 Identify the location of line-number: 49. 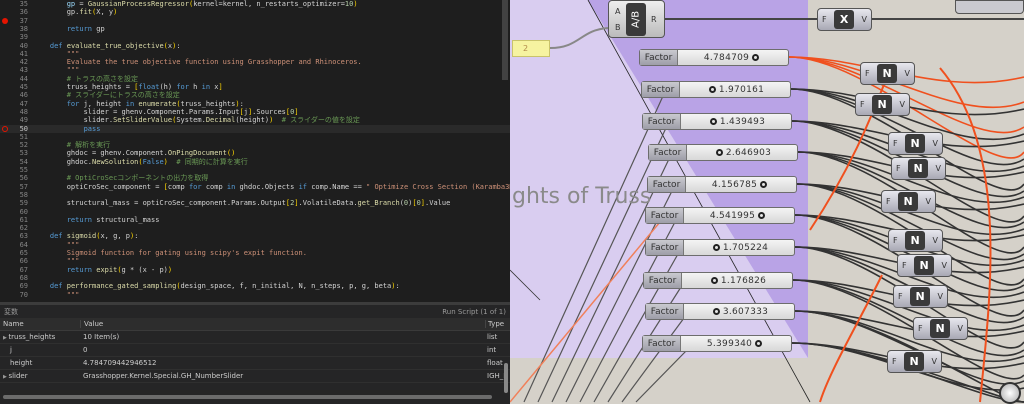
(14, 120).